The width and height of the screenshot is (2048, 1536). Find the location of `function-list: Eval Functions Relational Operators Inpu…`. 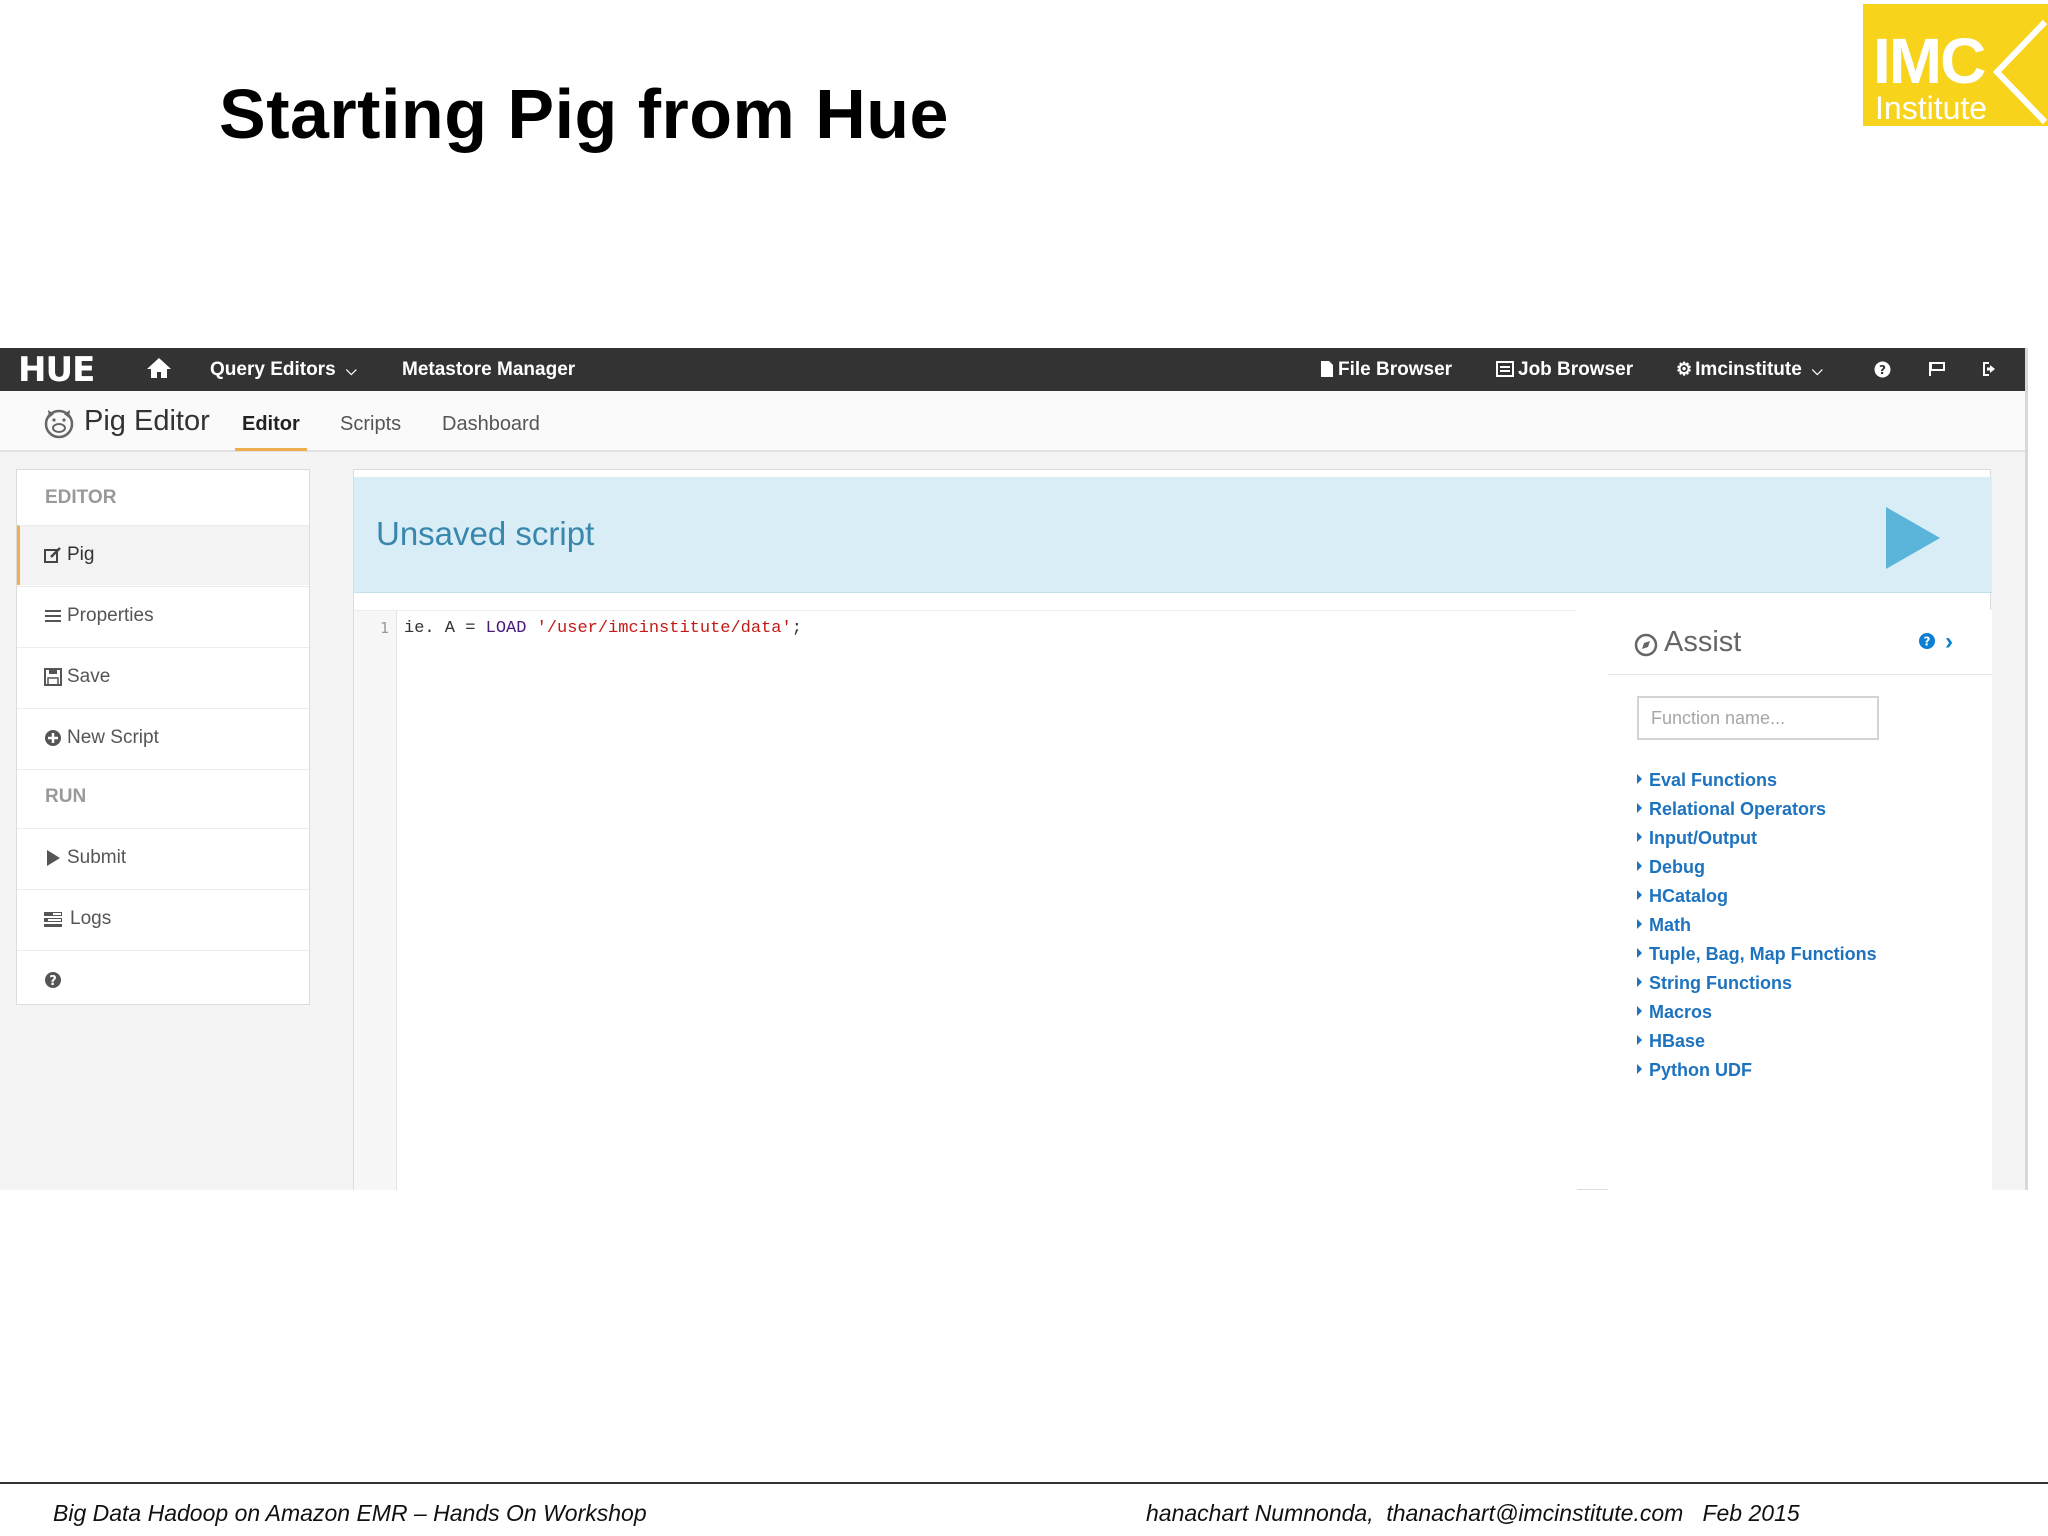

function-list: Eval Functions Relational Operators Inpu… is located at coordinates (1757, 929).